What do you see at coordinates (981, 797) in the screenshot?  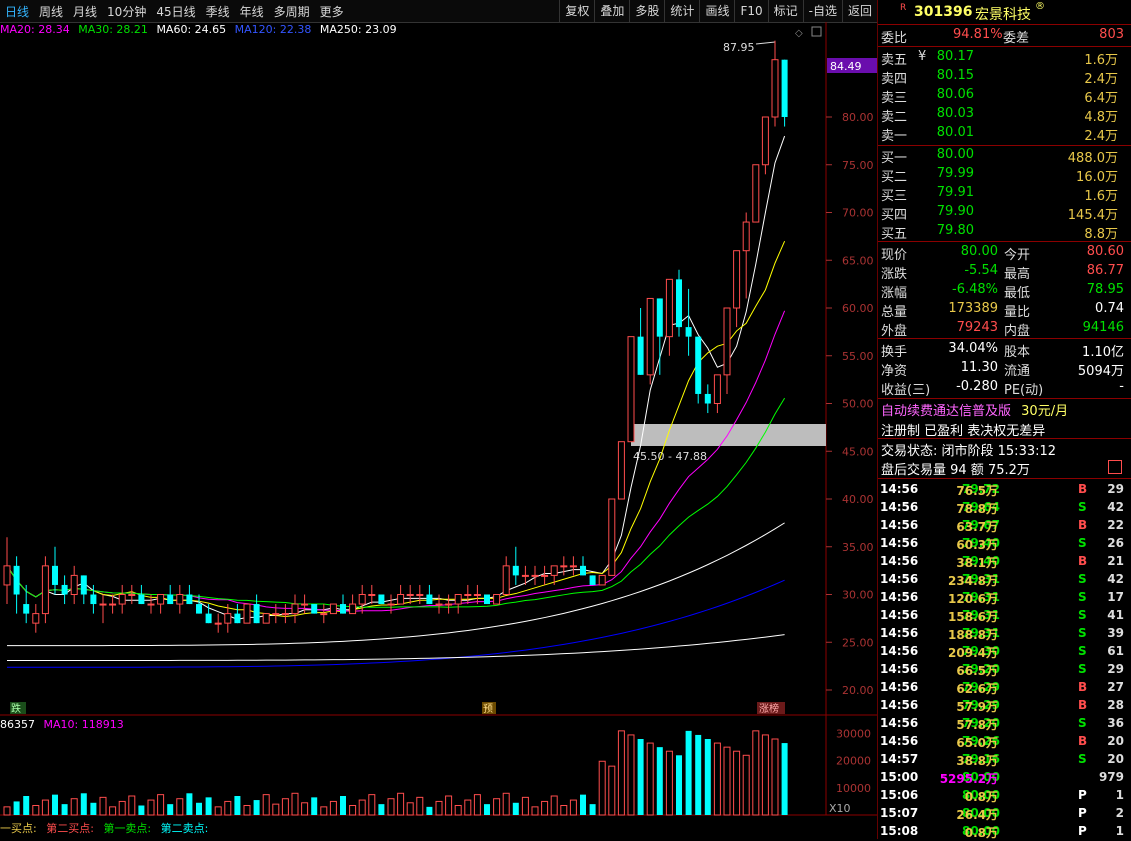 I see `tick-volume: 0.8万` at bounding box center [981, 797].